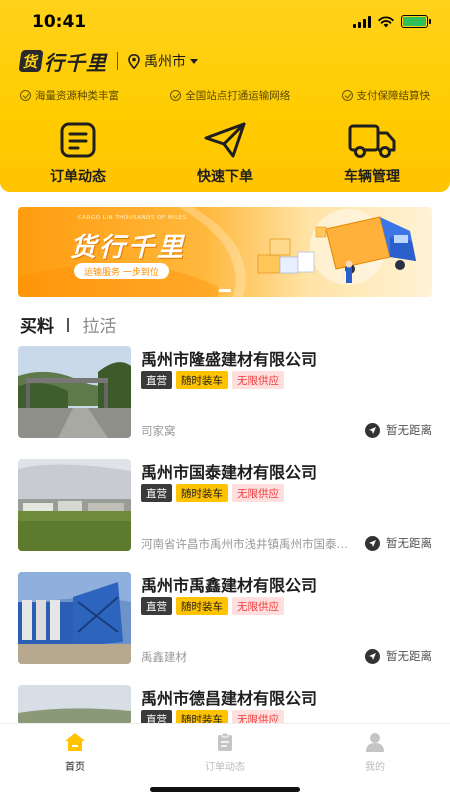  What do you see at coordinates (225, 752) in the screenshot?
I see `tab-orders: 订单动态` at bounding box center [225, 752].